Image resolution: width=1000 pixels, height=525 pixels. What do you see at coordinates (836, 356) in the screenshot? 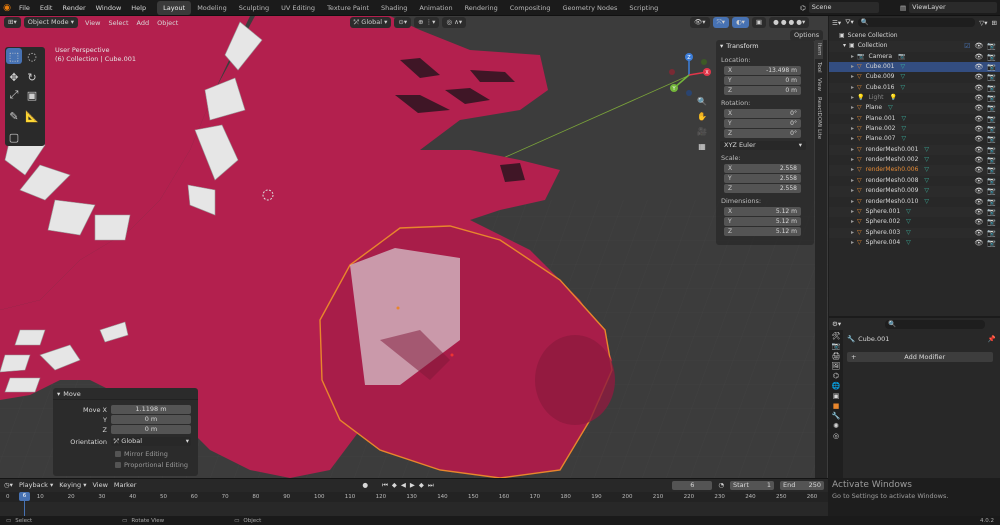
I see `output-tab-icon: 🖨` at bounding box center [836, 356].